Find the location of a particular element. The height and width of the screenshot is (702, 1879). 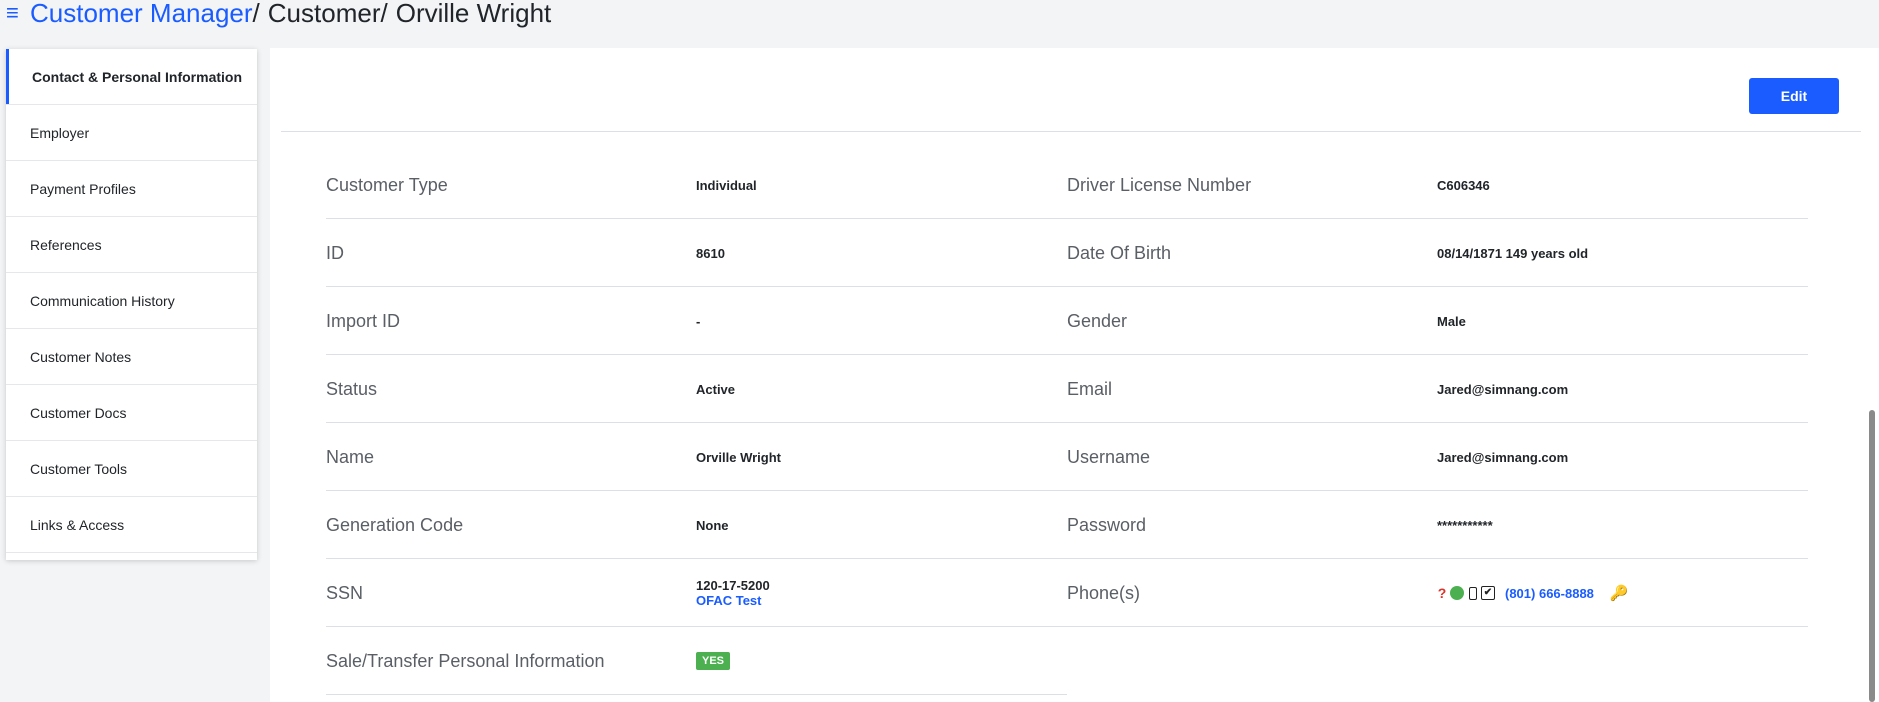

field-value: - is located at coordinates (698, 321).